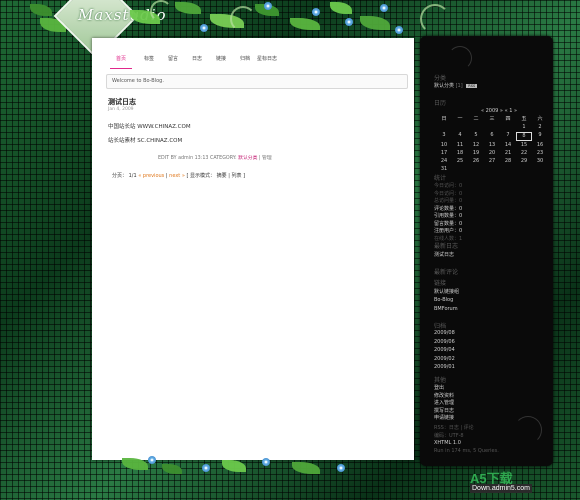 The image size is (580, 500). What do you see at coordinates (197, 158) in the screenshot?
I see `post-meta-prefix: EDIT BY admin 13:13 CATEGORY:` at bounding box center [197, 158].